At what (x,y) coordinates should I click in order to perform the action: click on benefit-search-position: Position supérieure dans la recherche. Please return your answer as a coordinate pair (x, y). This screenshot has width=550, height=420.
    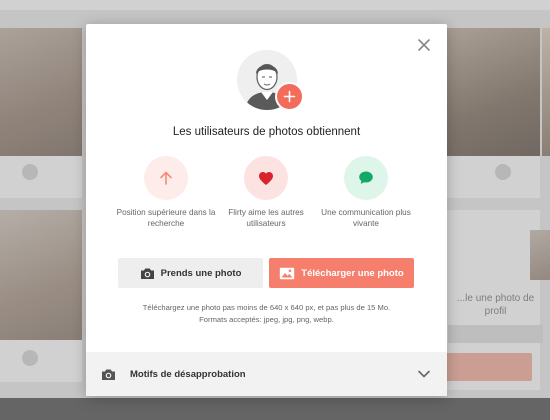
    Looking at the image, I should click on (166, 192).